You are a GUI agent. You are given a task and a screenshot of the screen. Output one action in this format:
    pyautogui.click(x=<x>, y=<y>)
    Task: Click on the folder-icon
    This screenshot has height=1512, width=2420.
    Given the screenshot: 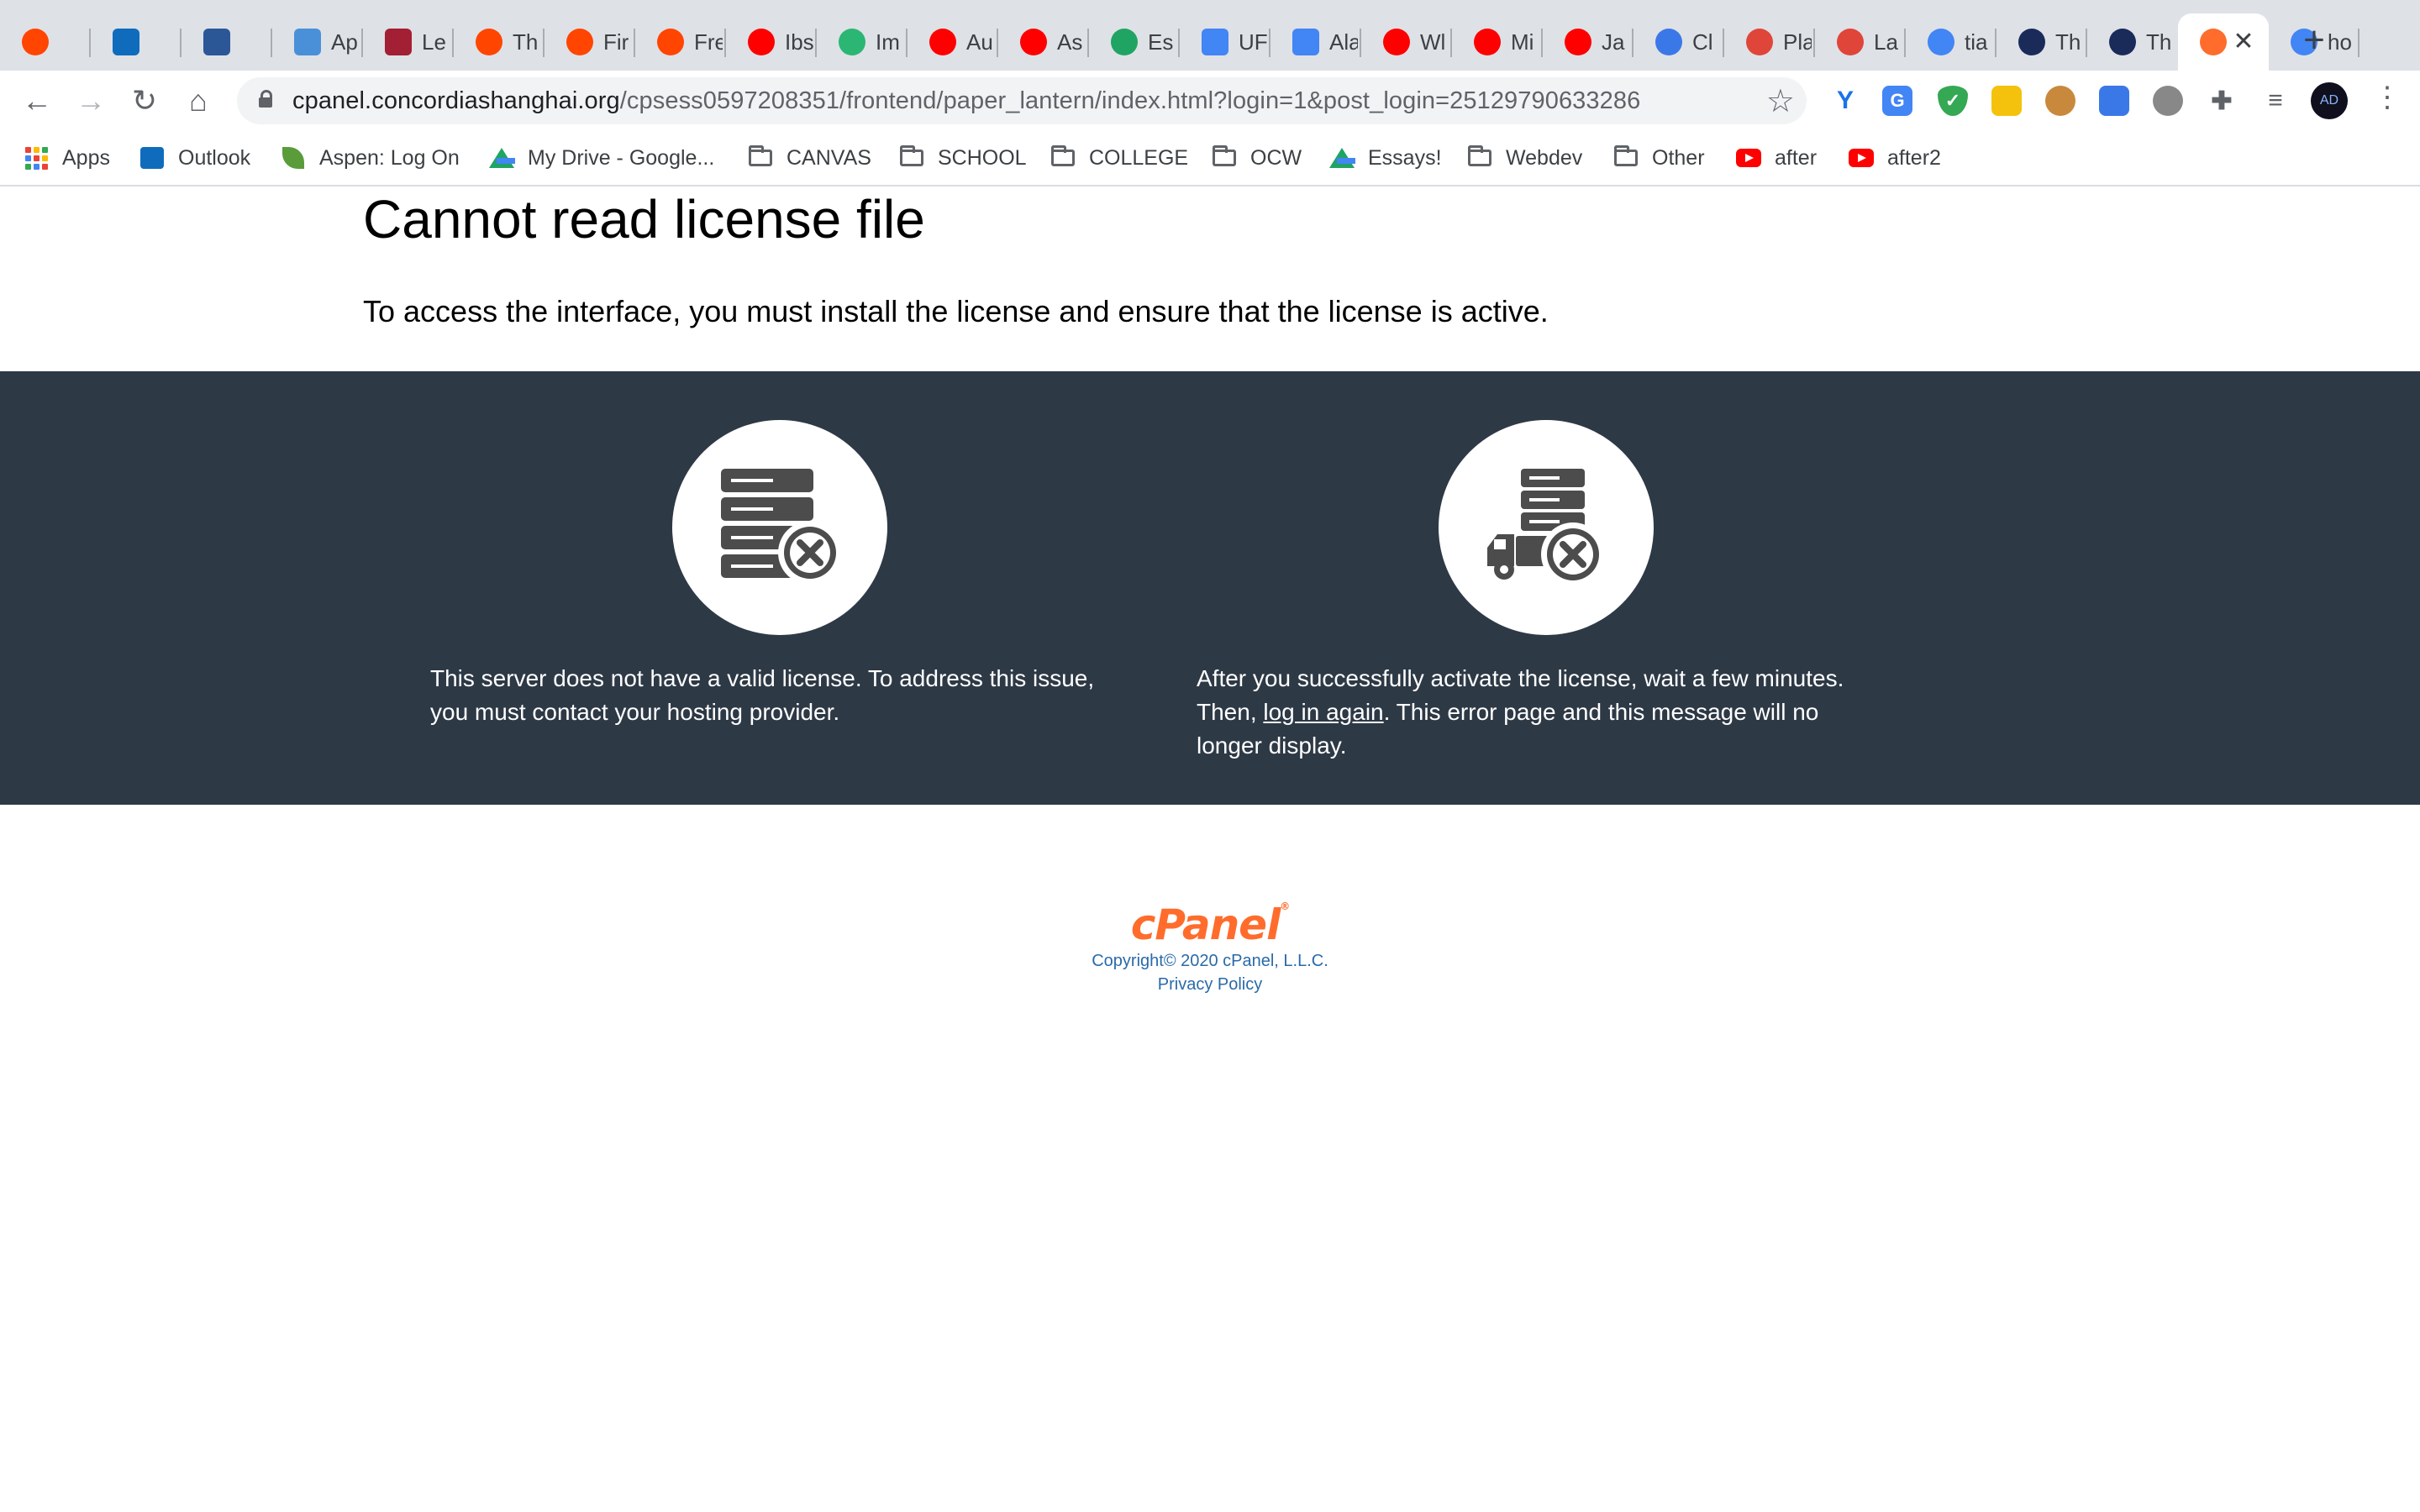 What is the action you would take?
    pyautogui.click(x=1225, y=157)
    